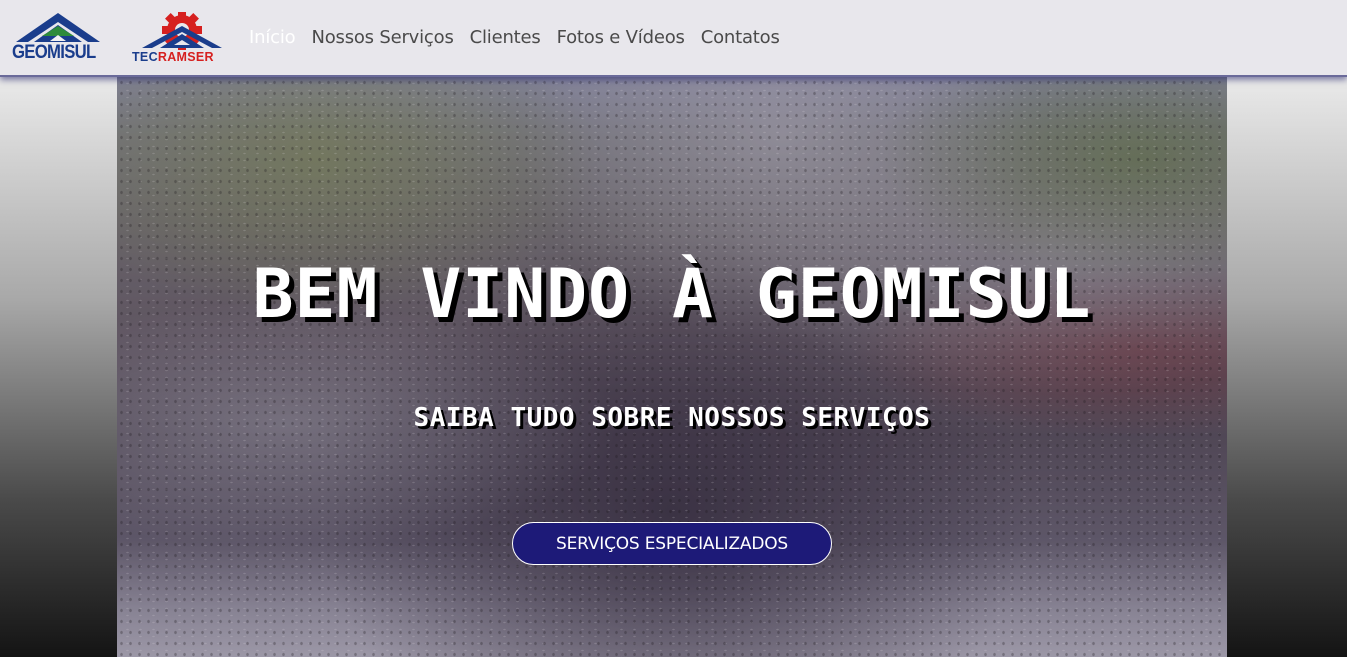 This screenshot has width=1347, height=657. Describe the element at coordinates (54, 52) in the screenshot. I see `geomisul-logo-text: GEOMISUL` at that location.